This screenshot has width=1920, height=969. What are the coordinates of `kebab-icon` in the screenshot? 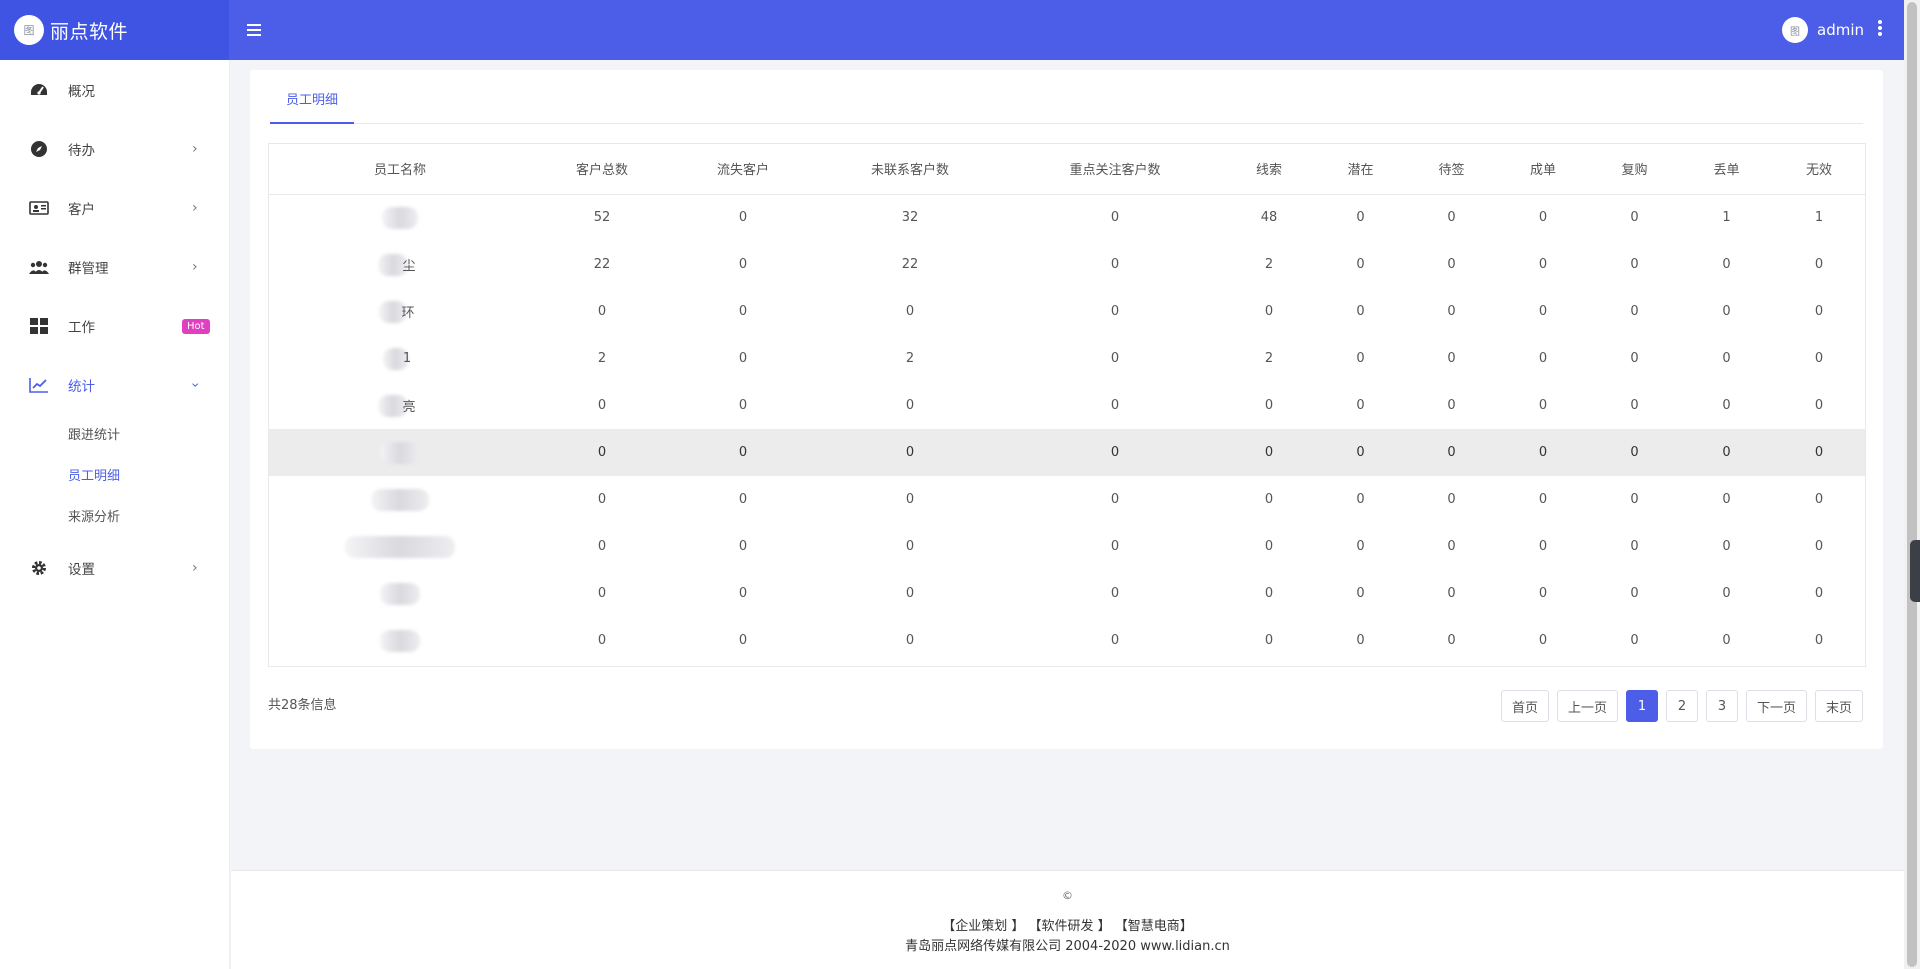 It's located at (1880, 30).